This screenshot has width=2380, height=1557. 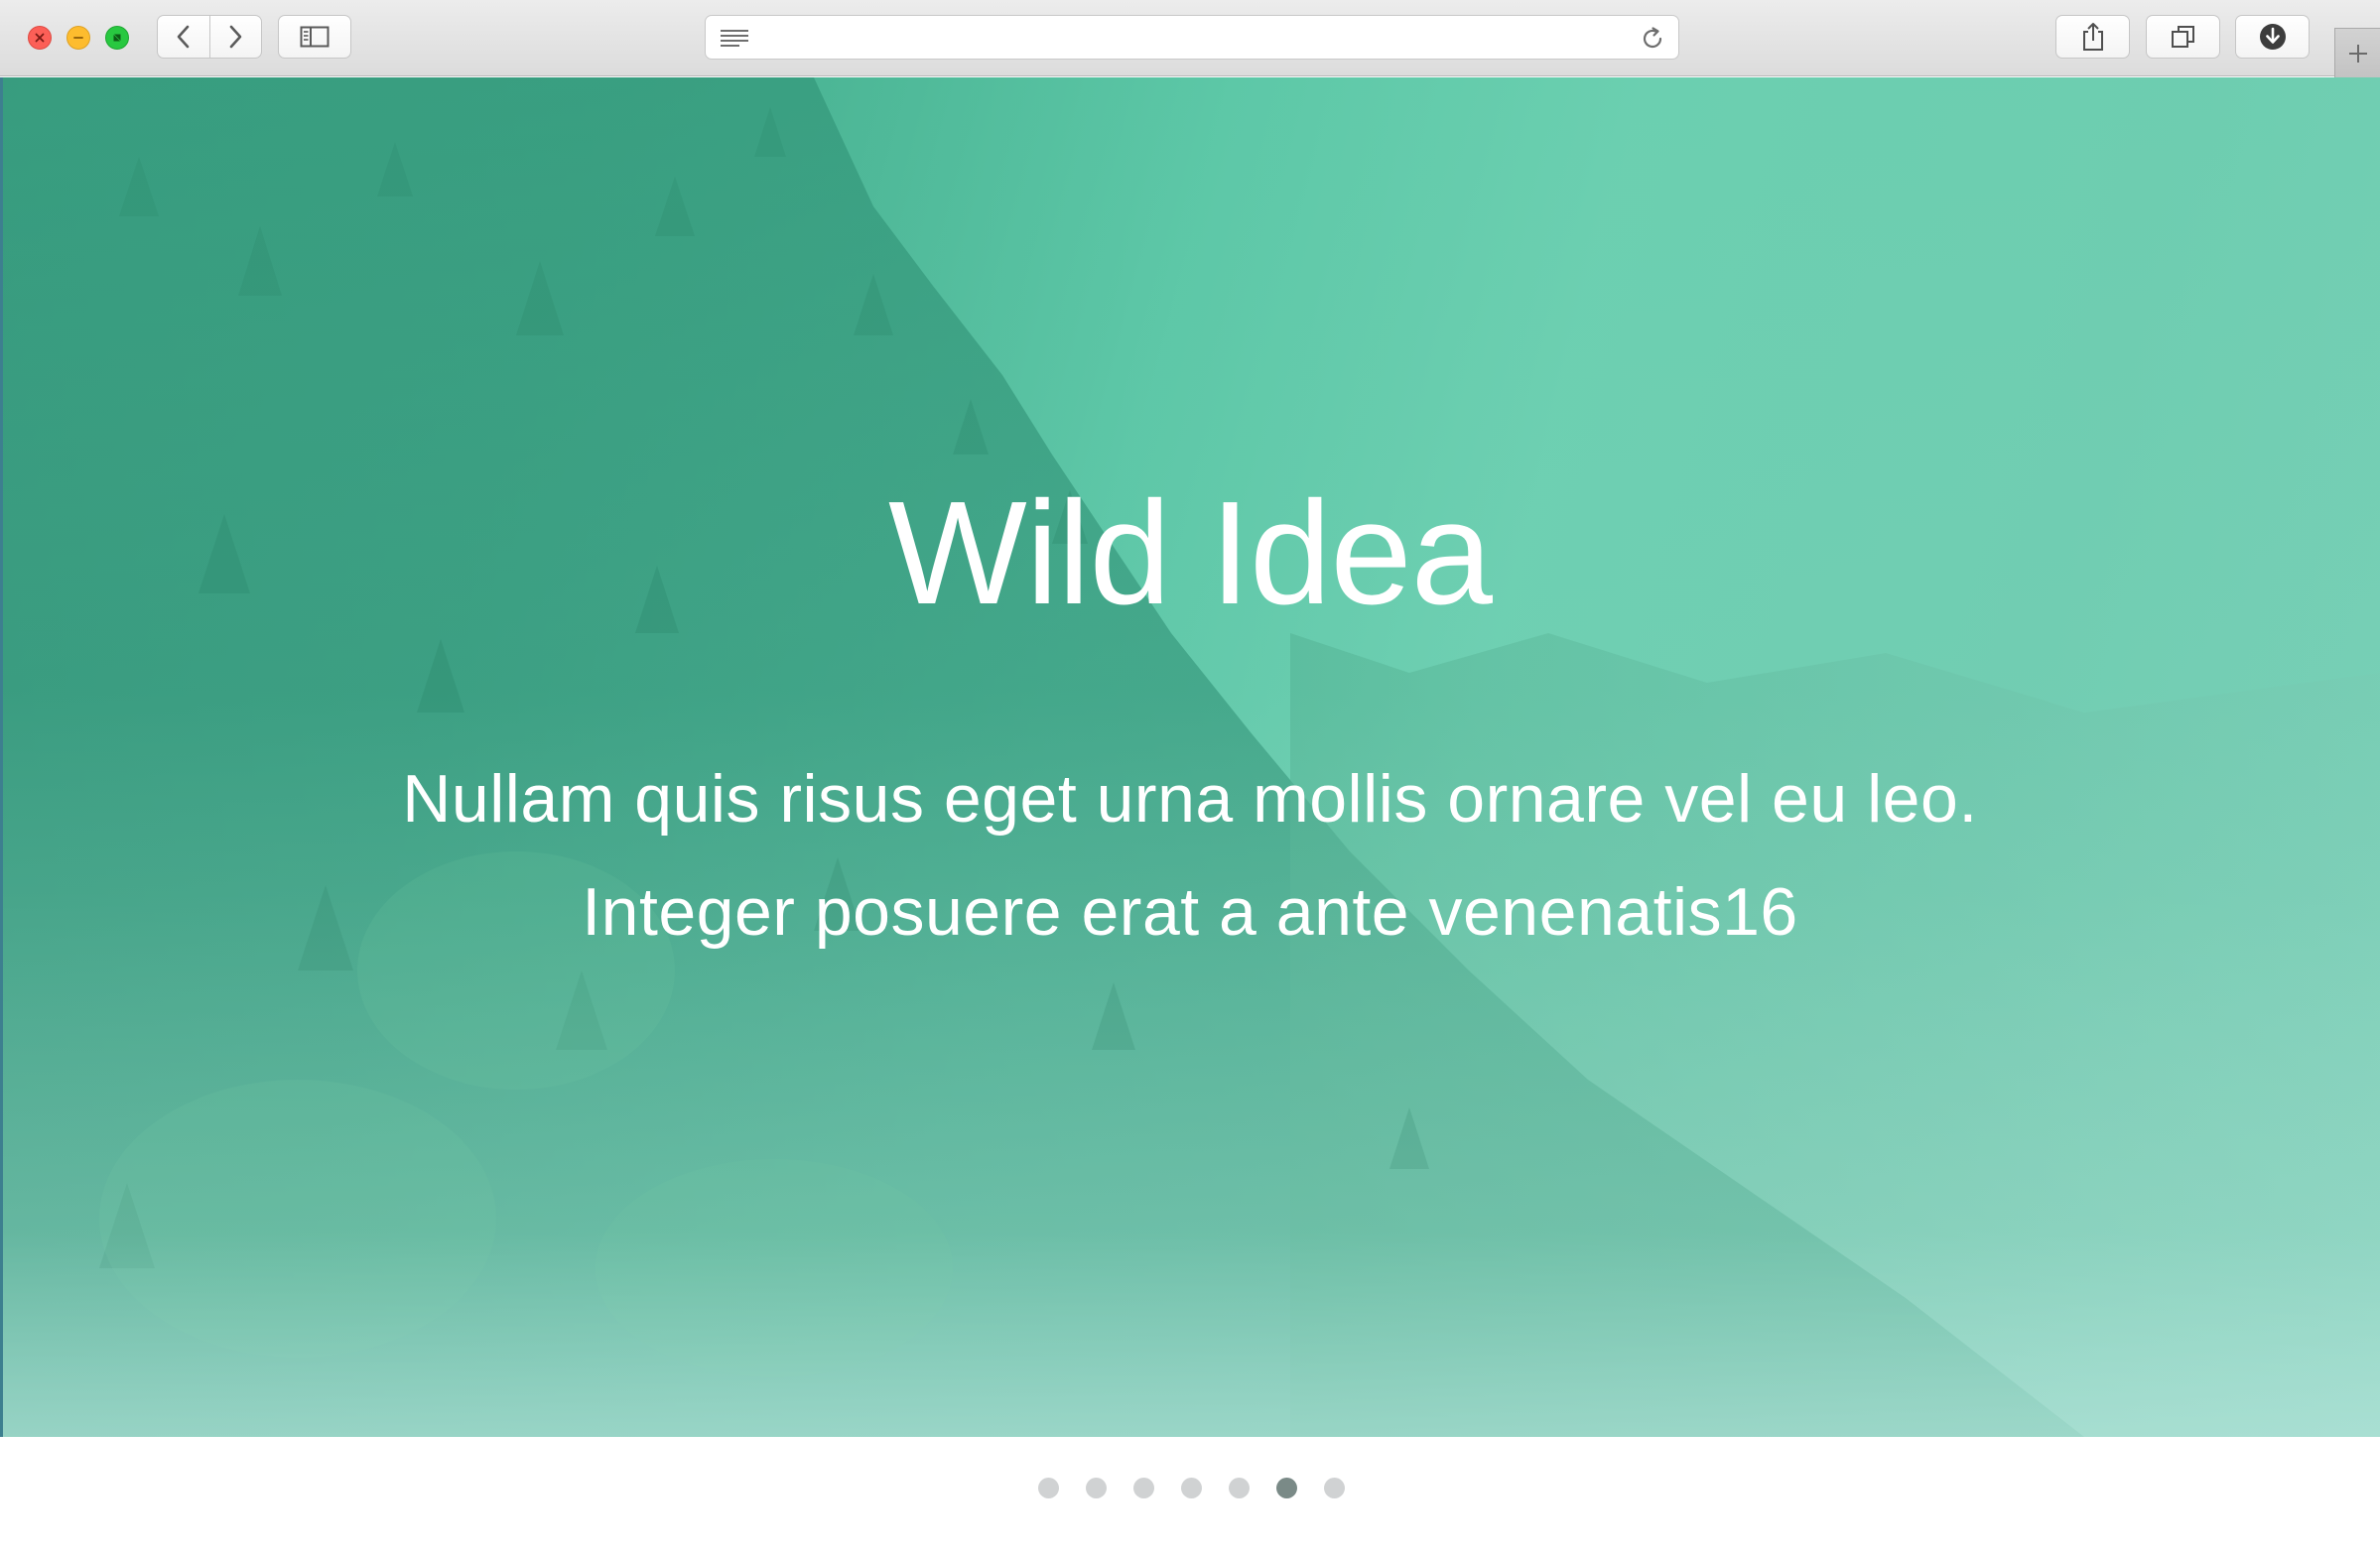 I want to click on sidebar-icon, so click(x=315, y=37).